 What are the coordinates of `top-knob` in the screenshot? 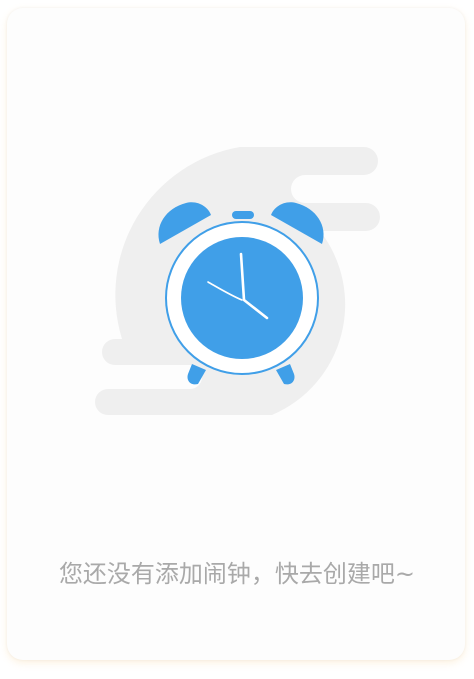 It's located at (243, 215).